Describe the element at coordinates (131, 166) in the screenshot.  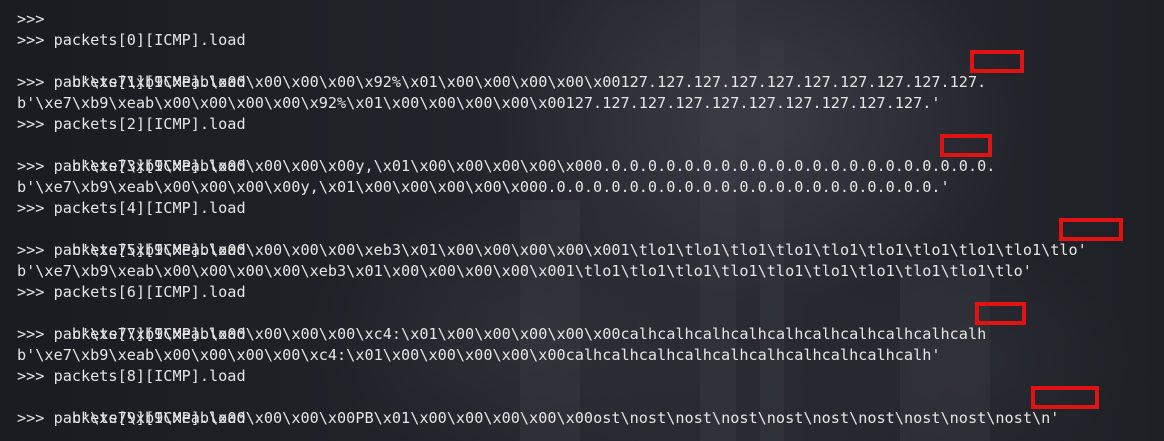
I see `prompt-line: >>> packets[3][ICMP].load` at that location.